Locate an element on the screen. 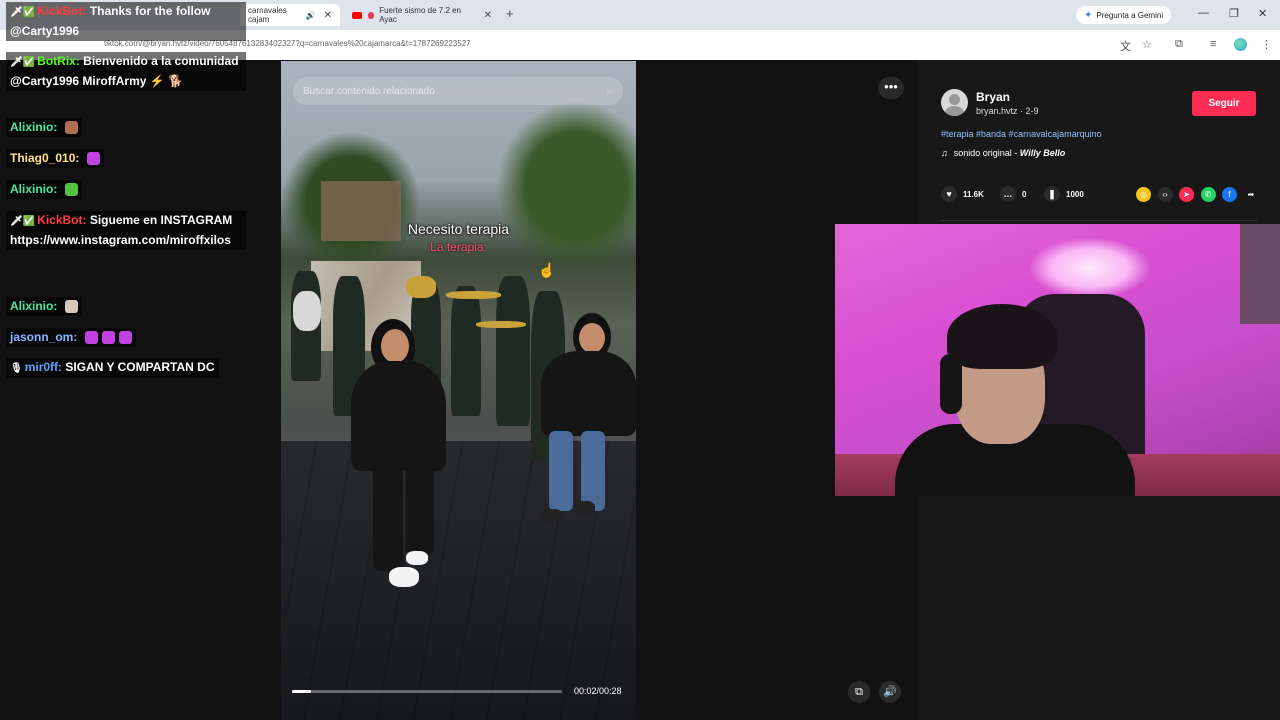 The image size is (1280, 720). divider is located at coordinates (1099, 220).